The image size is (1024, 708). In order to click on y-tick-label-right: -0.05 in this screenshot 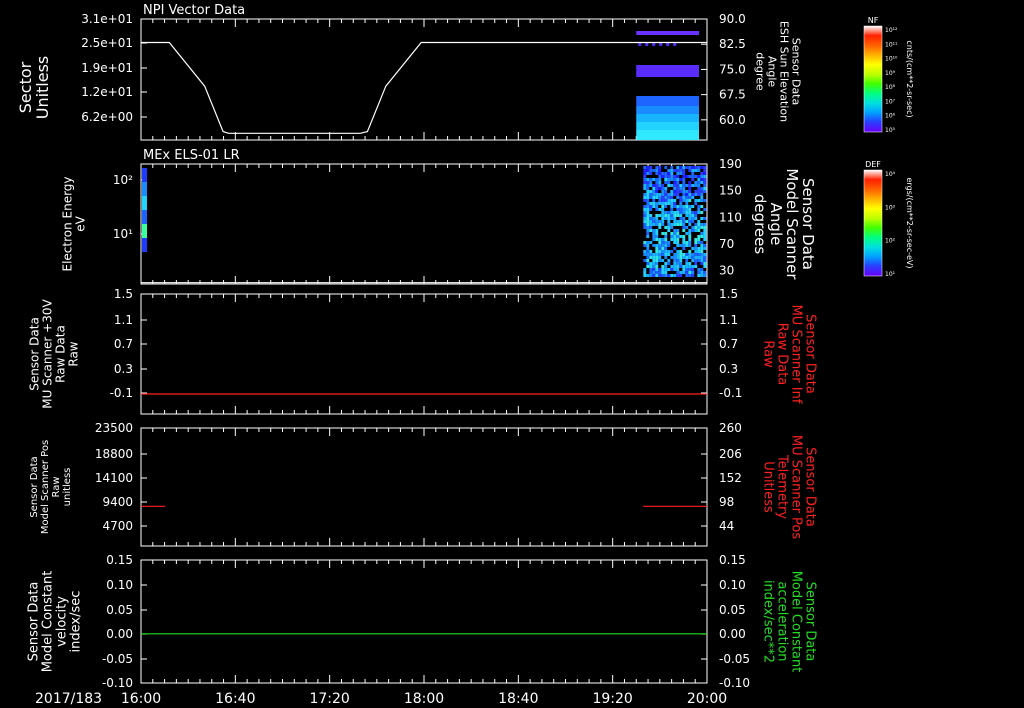, I will do `click(734, 659)`.